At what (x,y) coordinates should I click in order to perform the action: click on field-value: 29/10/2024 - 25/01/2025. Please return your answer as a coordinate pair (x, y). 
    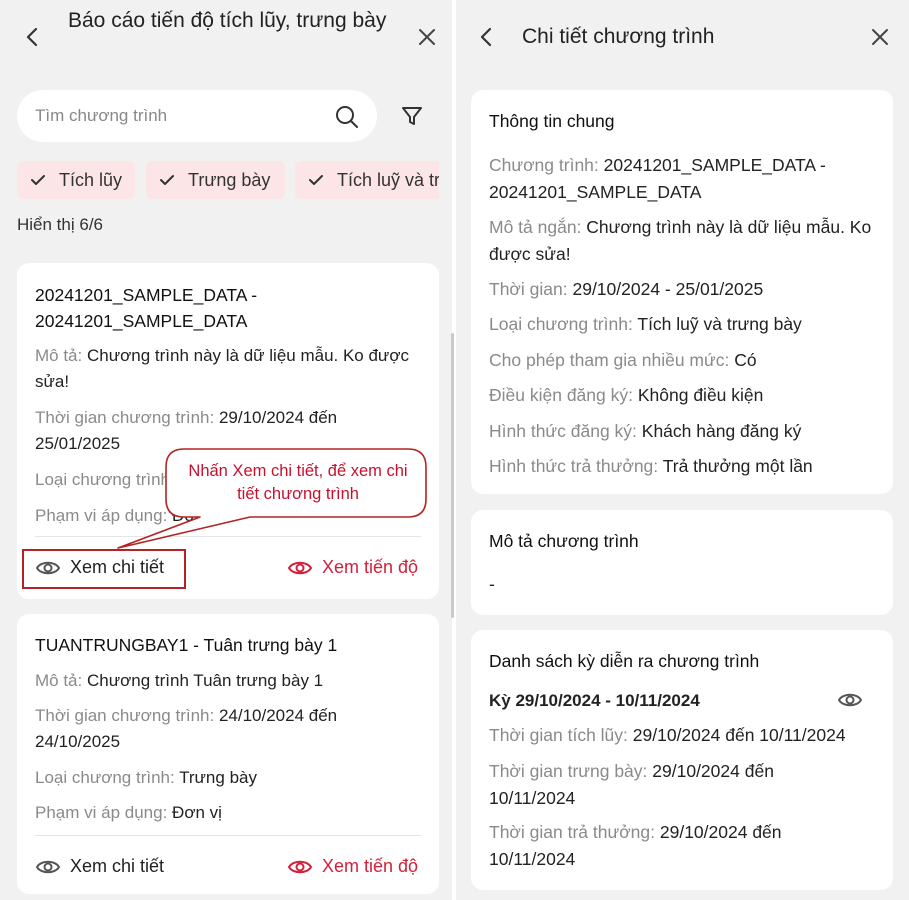
    Looking at the image, I should click on (668, 289).